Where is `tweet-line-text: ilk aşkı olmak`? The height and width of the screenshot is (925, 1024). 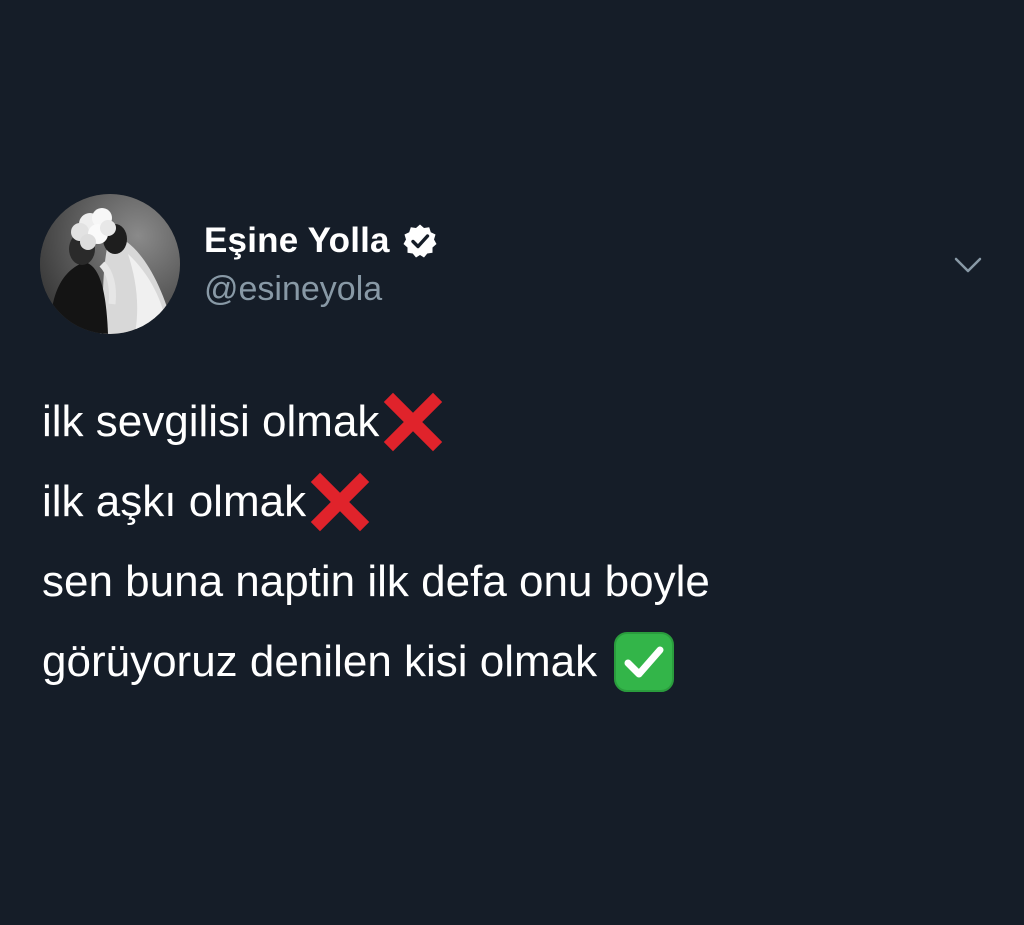 tweet-line-text: ilk aşkı olmak is located at coordinates (174, 501).